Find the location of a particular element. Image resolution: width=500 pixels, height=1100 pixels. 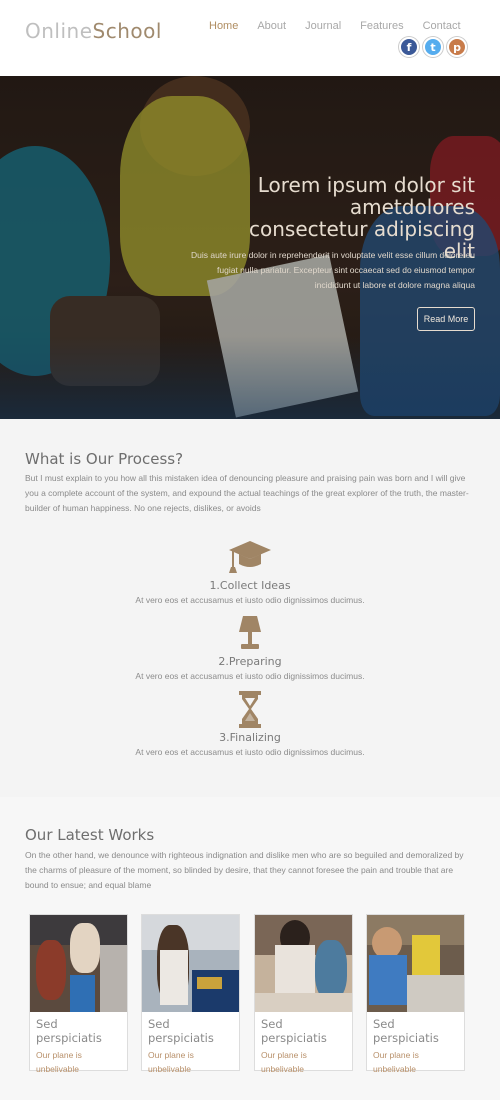

hero-title-line: ametdolores is located at coordinates (412, 207).